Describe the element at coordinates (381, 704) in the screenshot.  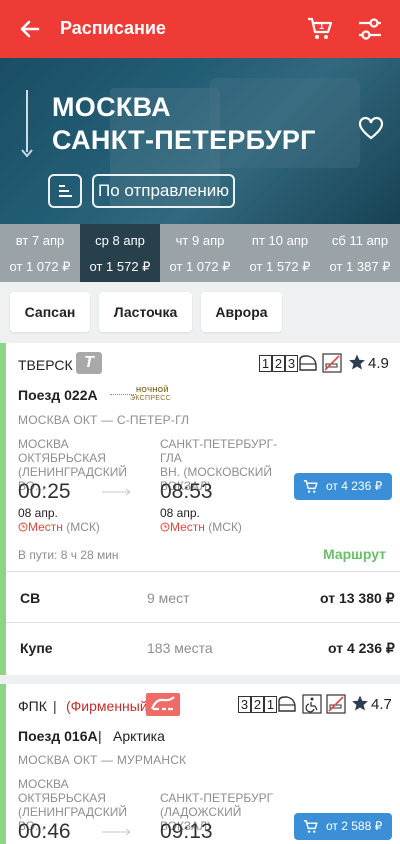
I see `train-rating: 4.7` at that location.